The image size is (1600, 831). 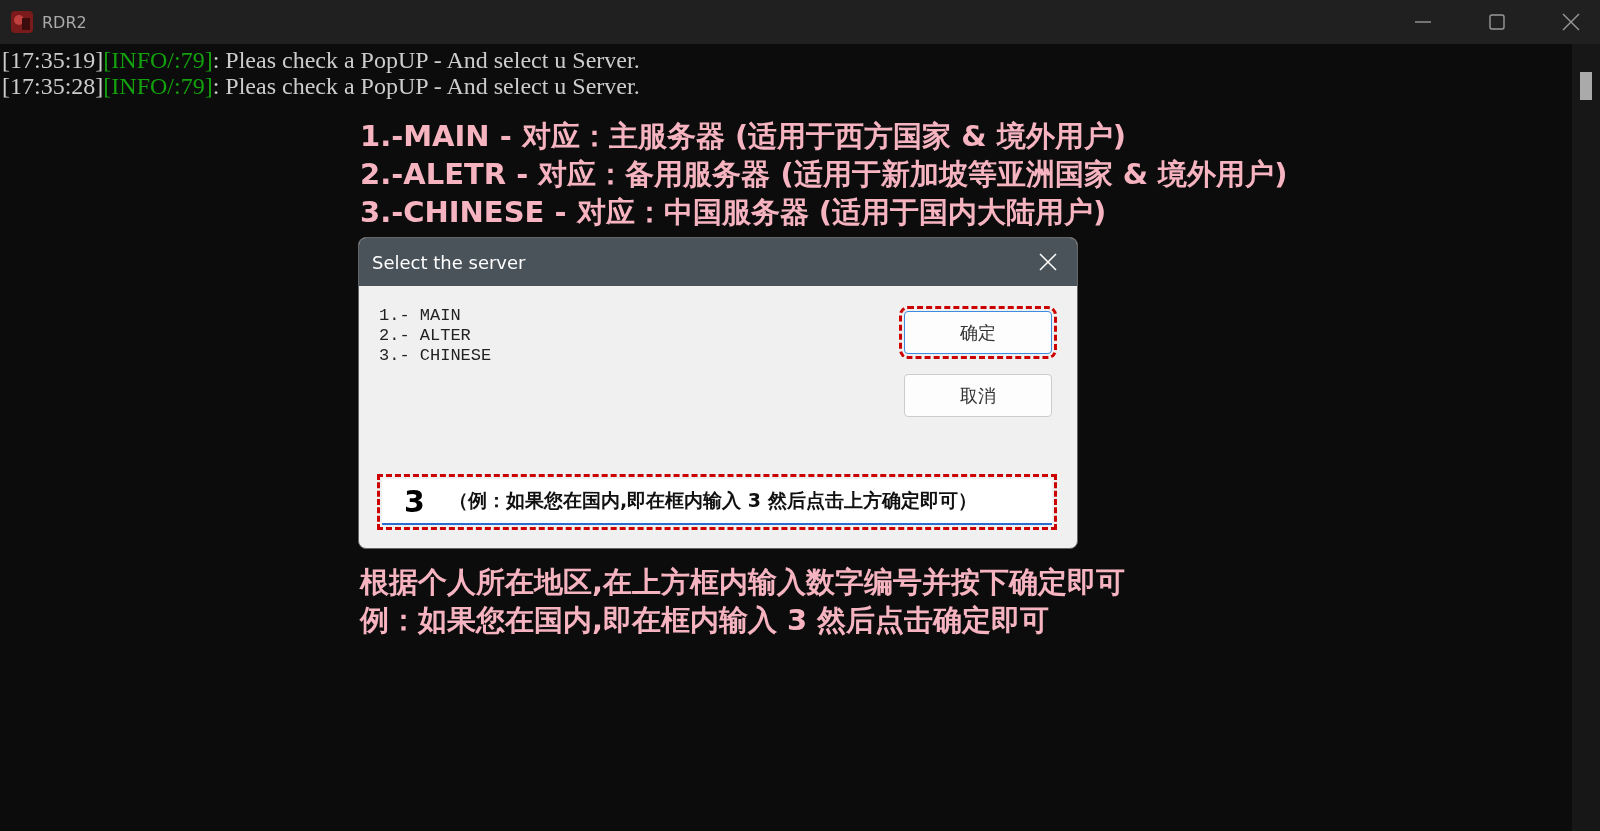 What do you see at coordinates (53, 86) in the screenshot?
I see `timestamp: [17:35:28]` at bounding box center [53, 86].